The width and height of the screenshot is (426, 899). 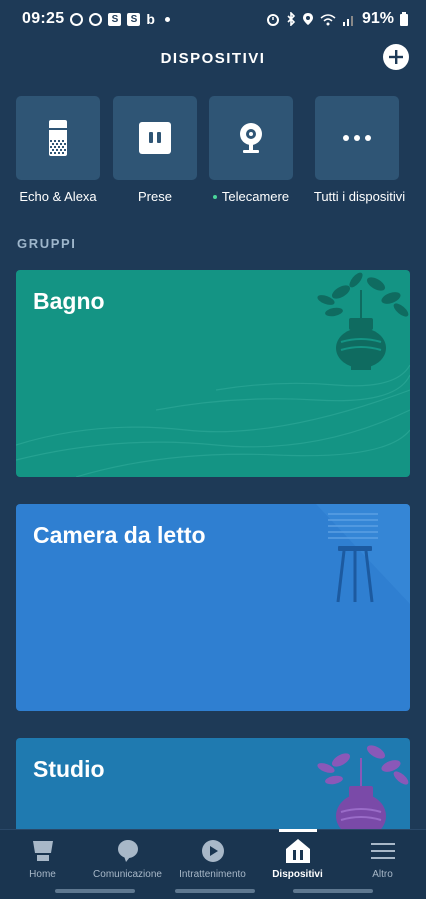 What do you see at coordinates (69, 301) in the screenshot?
I see `group-name: Bagno` at bounding box center [69, 301].